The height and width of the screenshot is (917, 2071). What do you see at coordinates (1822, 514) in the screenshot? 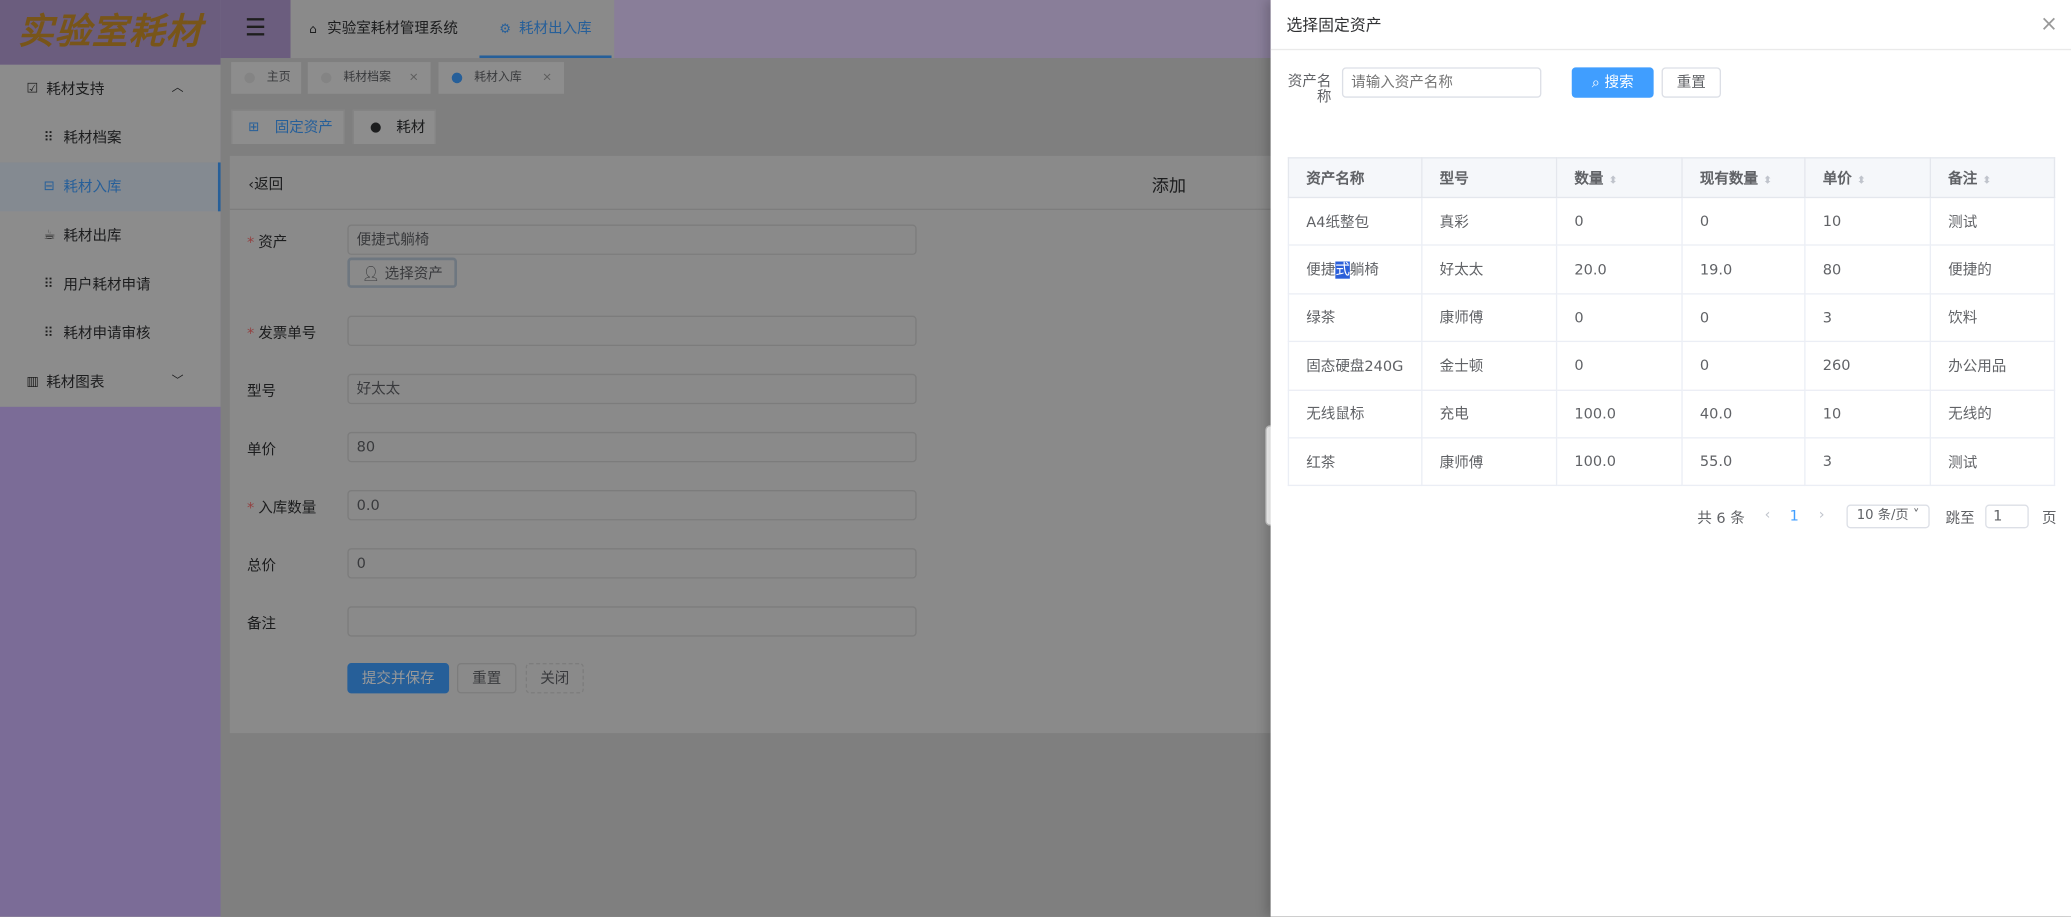
I see `next-page-icon: ›` at bounding box center [1822, 514].